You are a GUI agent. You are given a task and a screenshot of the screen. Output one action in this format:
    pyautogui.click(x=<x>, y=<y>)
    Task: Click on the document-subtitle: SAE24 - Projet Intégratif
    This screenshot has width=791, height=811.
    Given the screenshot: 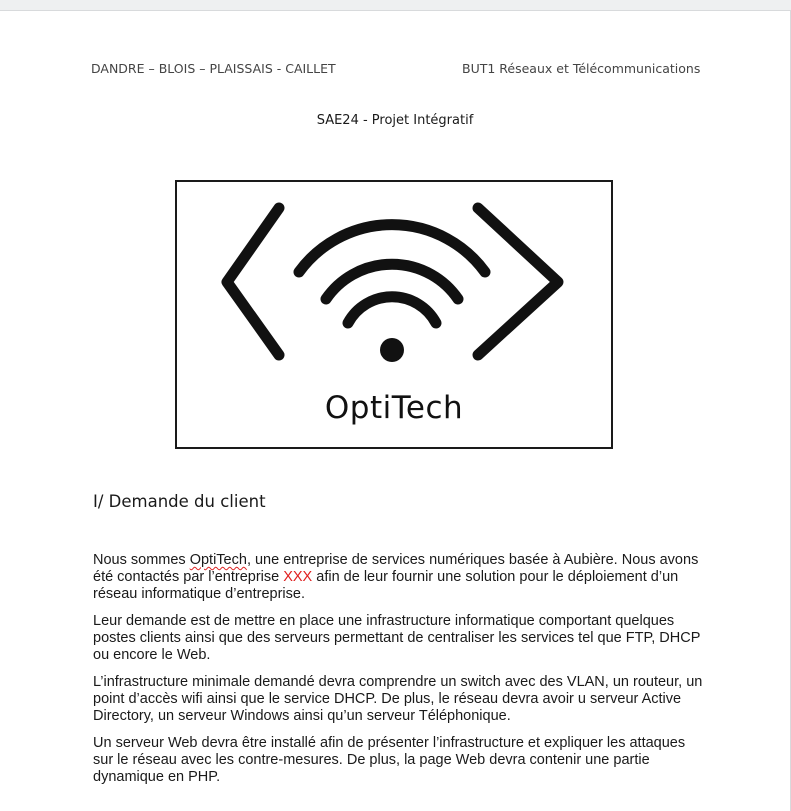 What is the action you would take?
    pyautogui.click(x=395, y=120)
    